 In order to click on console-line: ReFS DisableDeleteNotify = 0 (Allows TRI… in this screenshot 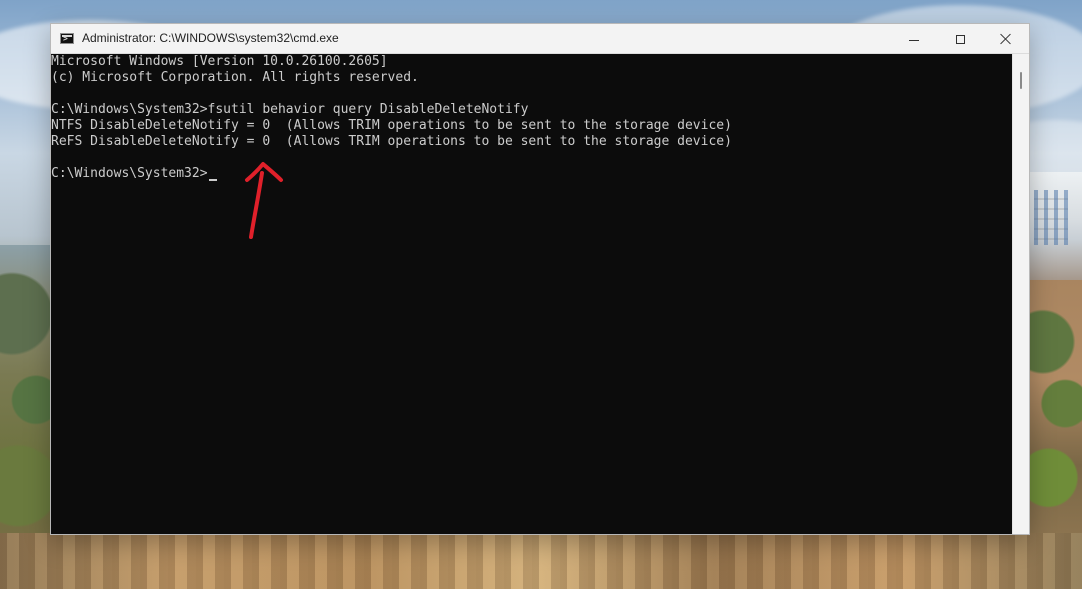, I will do `click(391, 141)`.